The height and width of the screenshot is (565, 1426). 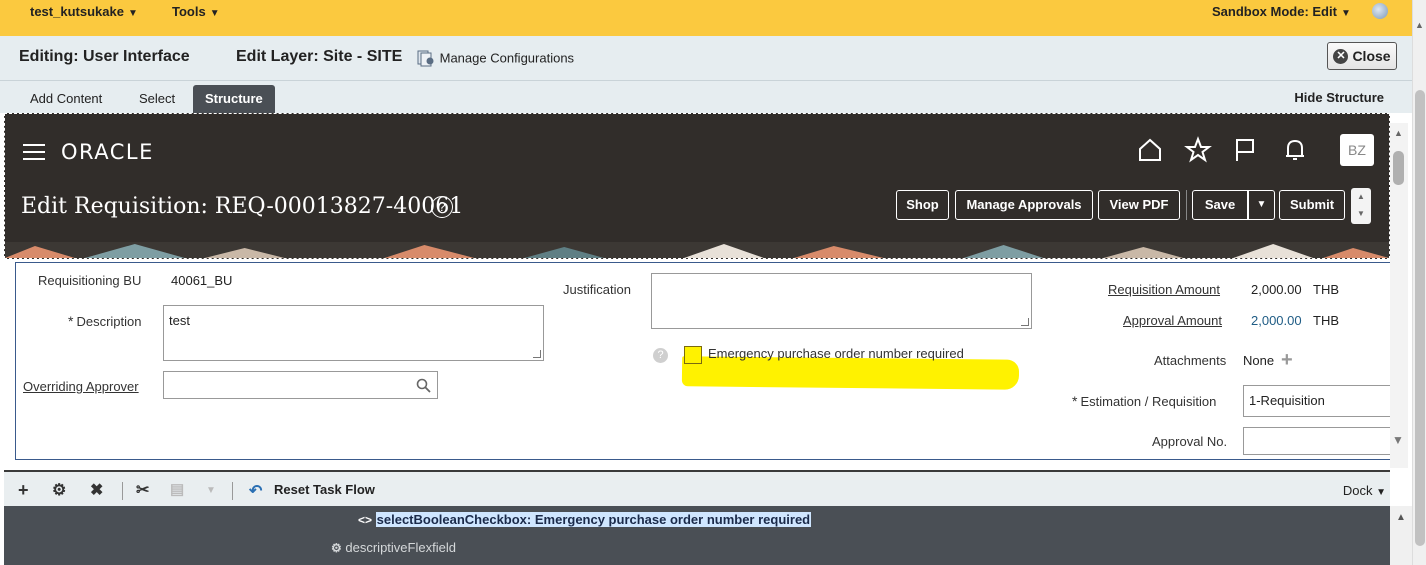 What do you see at coordinates (841, 301) in the screenshot?
I see `justification-field` at bounding box center [841, 301].